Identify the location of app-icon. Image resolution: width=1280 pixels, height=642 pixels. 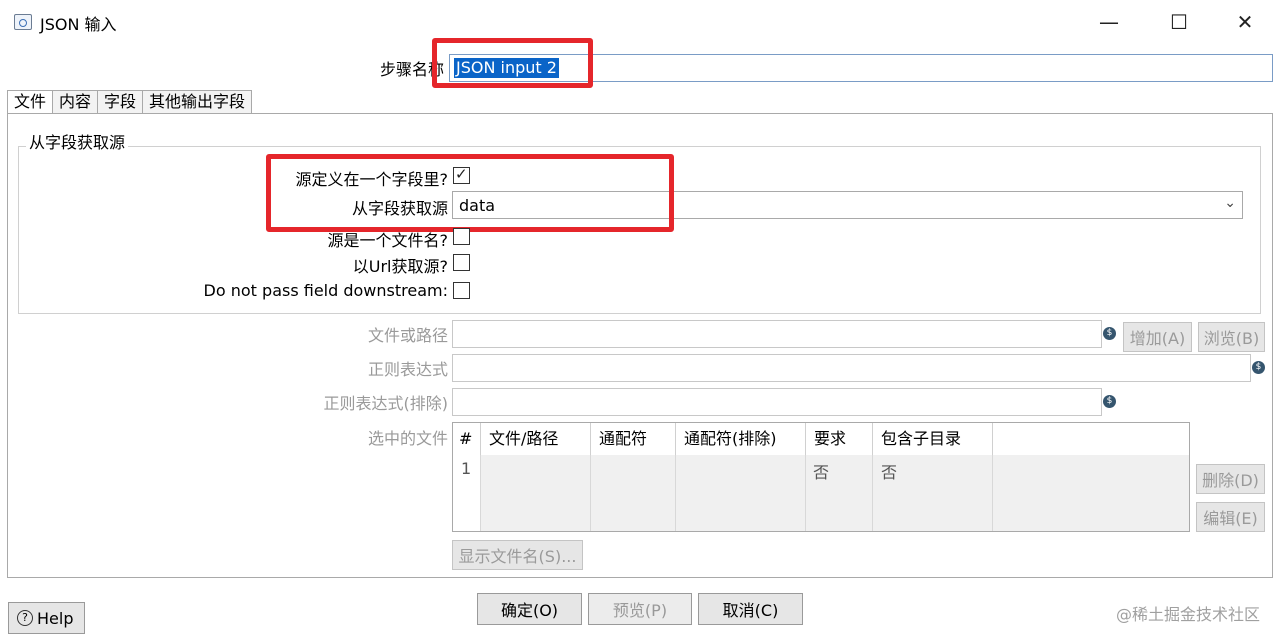
(23, 22).